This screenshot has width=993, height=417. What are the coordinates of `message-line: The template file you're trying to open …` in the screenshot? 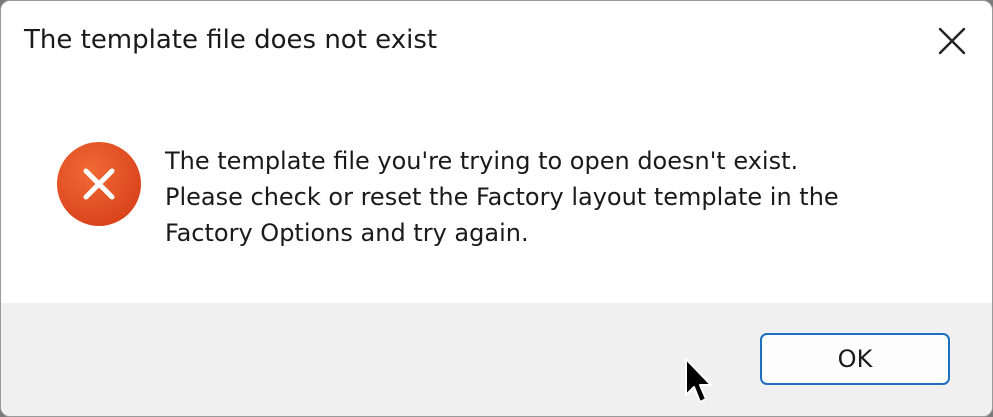 It's located at (482, 161).